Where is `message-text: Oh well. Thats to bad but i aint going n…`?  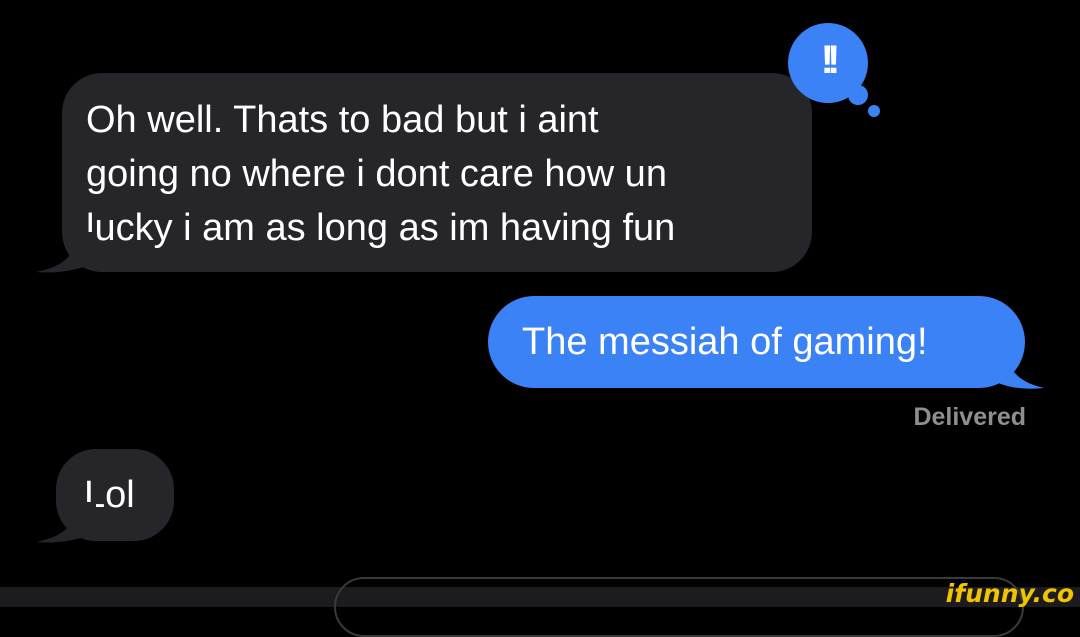
message-text: Oh well. Thats to bad but i aint going n… is located at coordinates (381, 174).